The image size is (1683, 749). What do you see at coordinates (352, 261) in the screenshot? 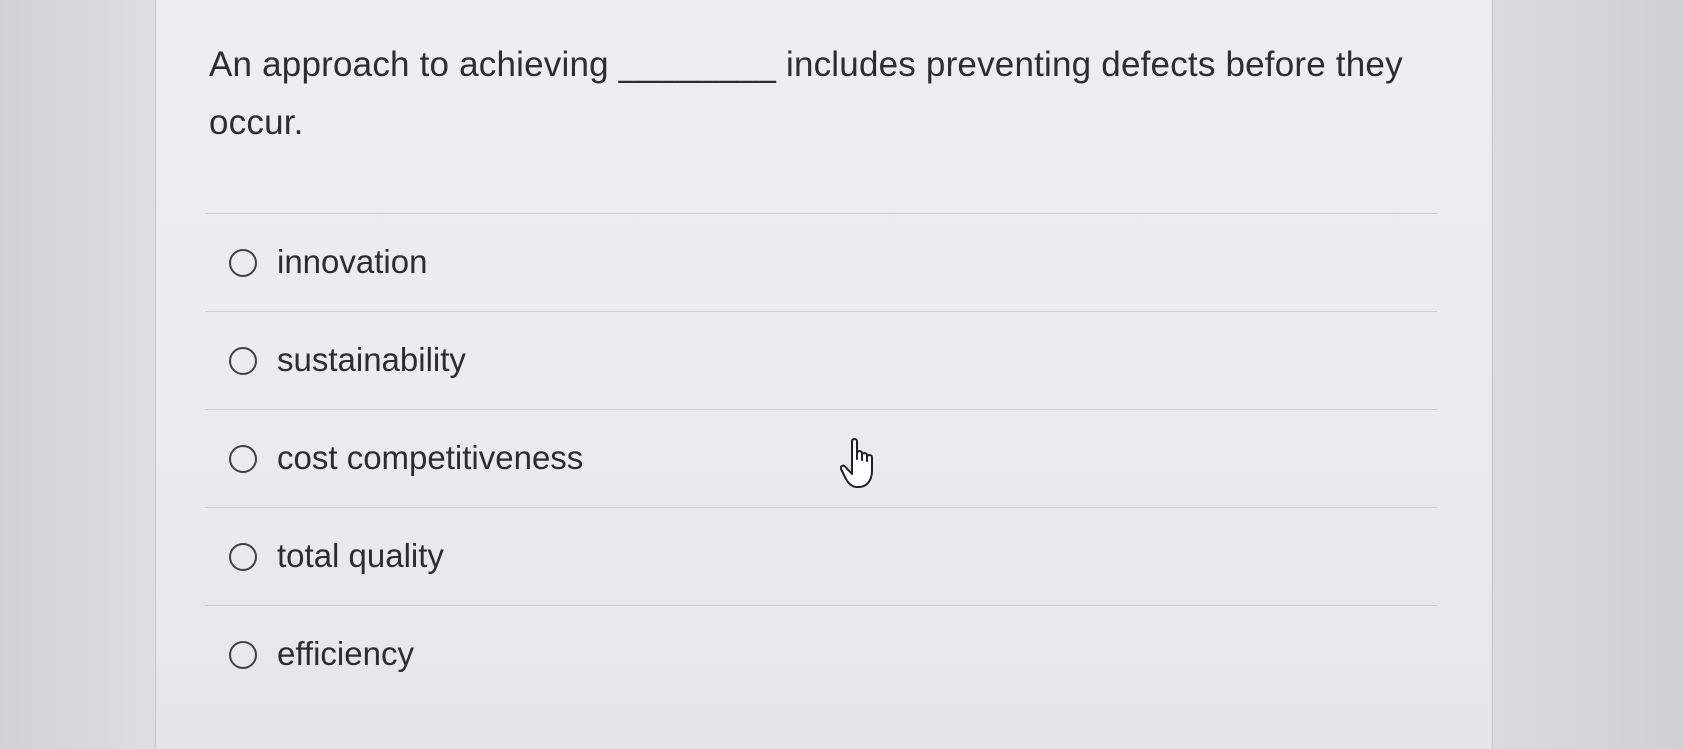
I see `option-label: innovation` at bounding box center [352, 261].